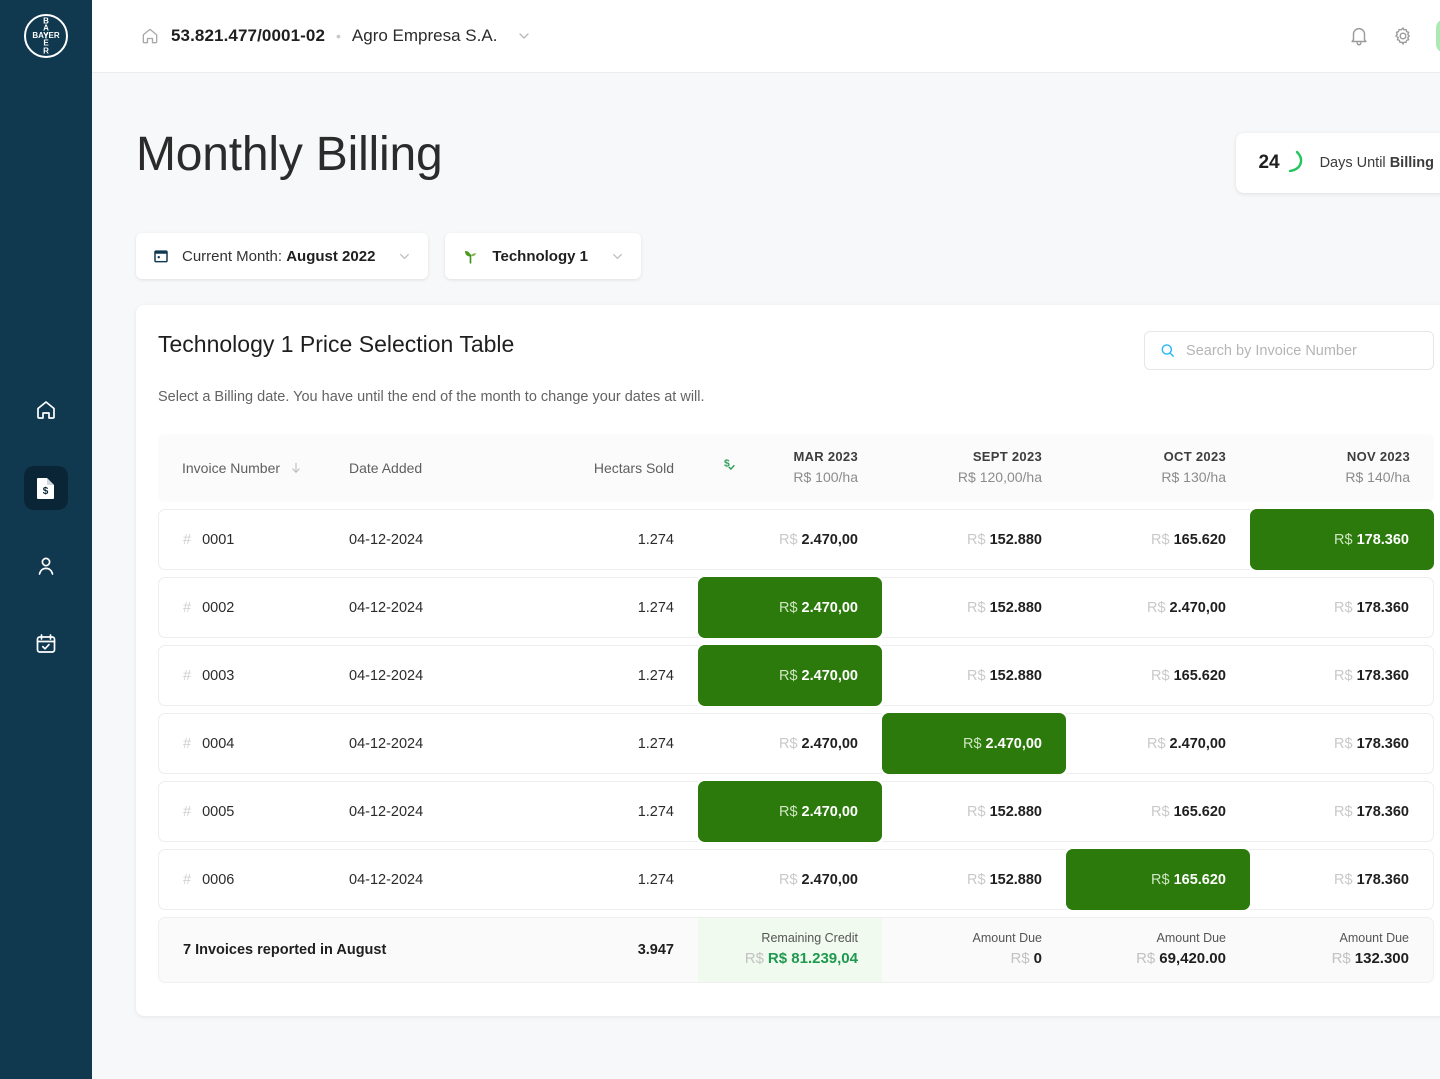 The width and height of the screenshot is (1440, 1079). I want to click on price-cell-selected: R$ 165.620, so click(1158, 879).